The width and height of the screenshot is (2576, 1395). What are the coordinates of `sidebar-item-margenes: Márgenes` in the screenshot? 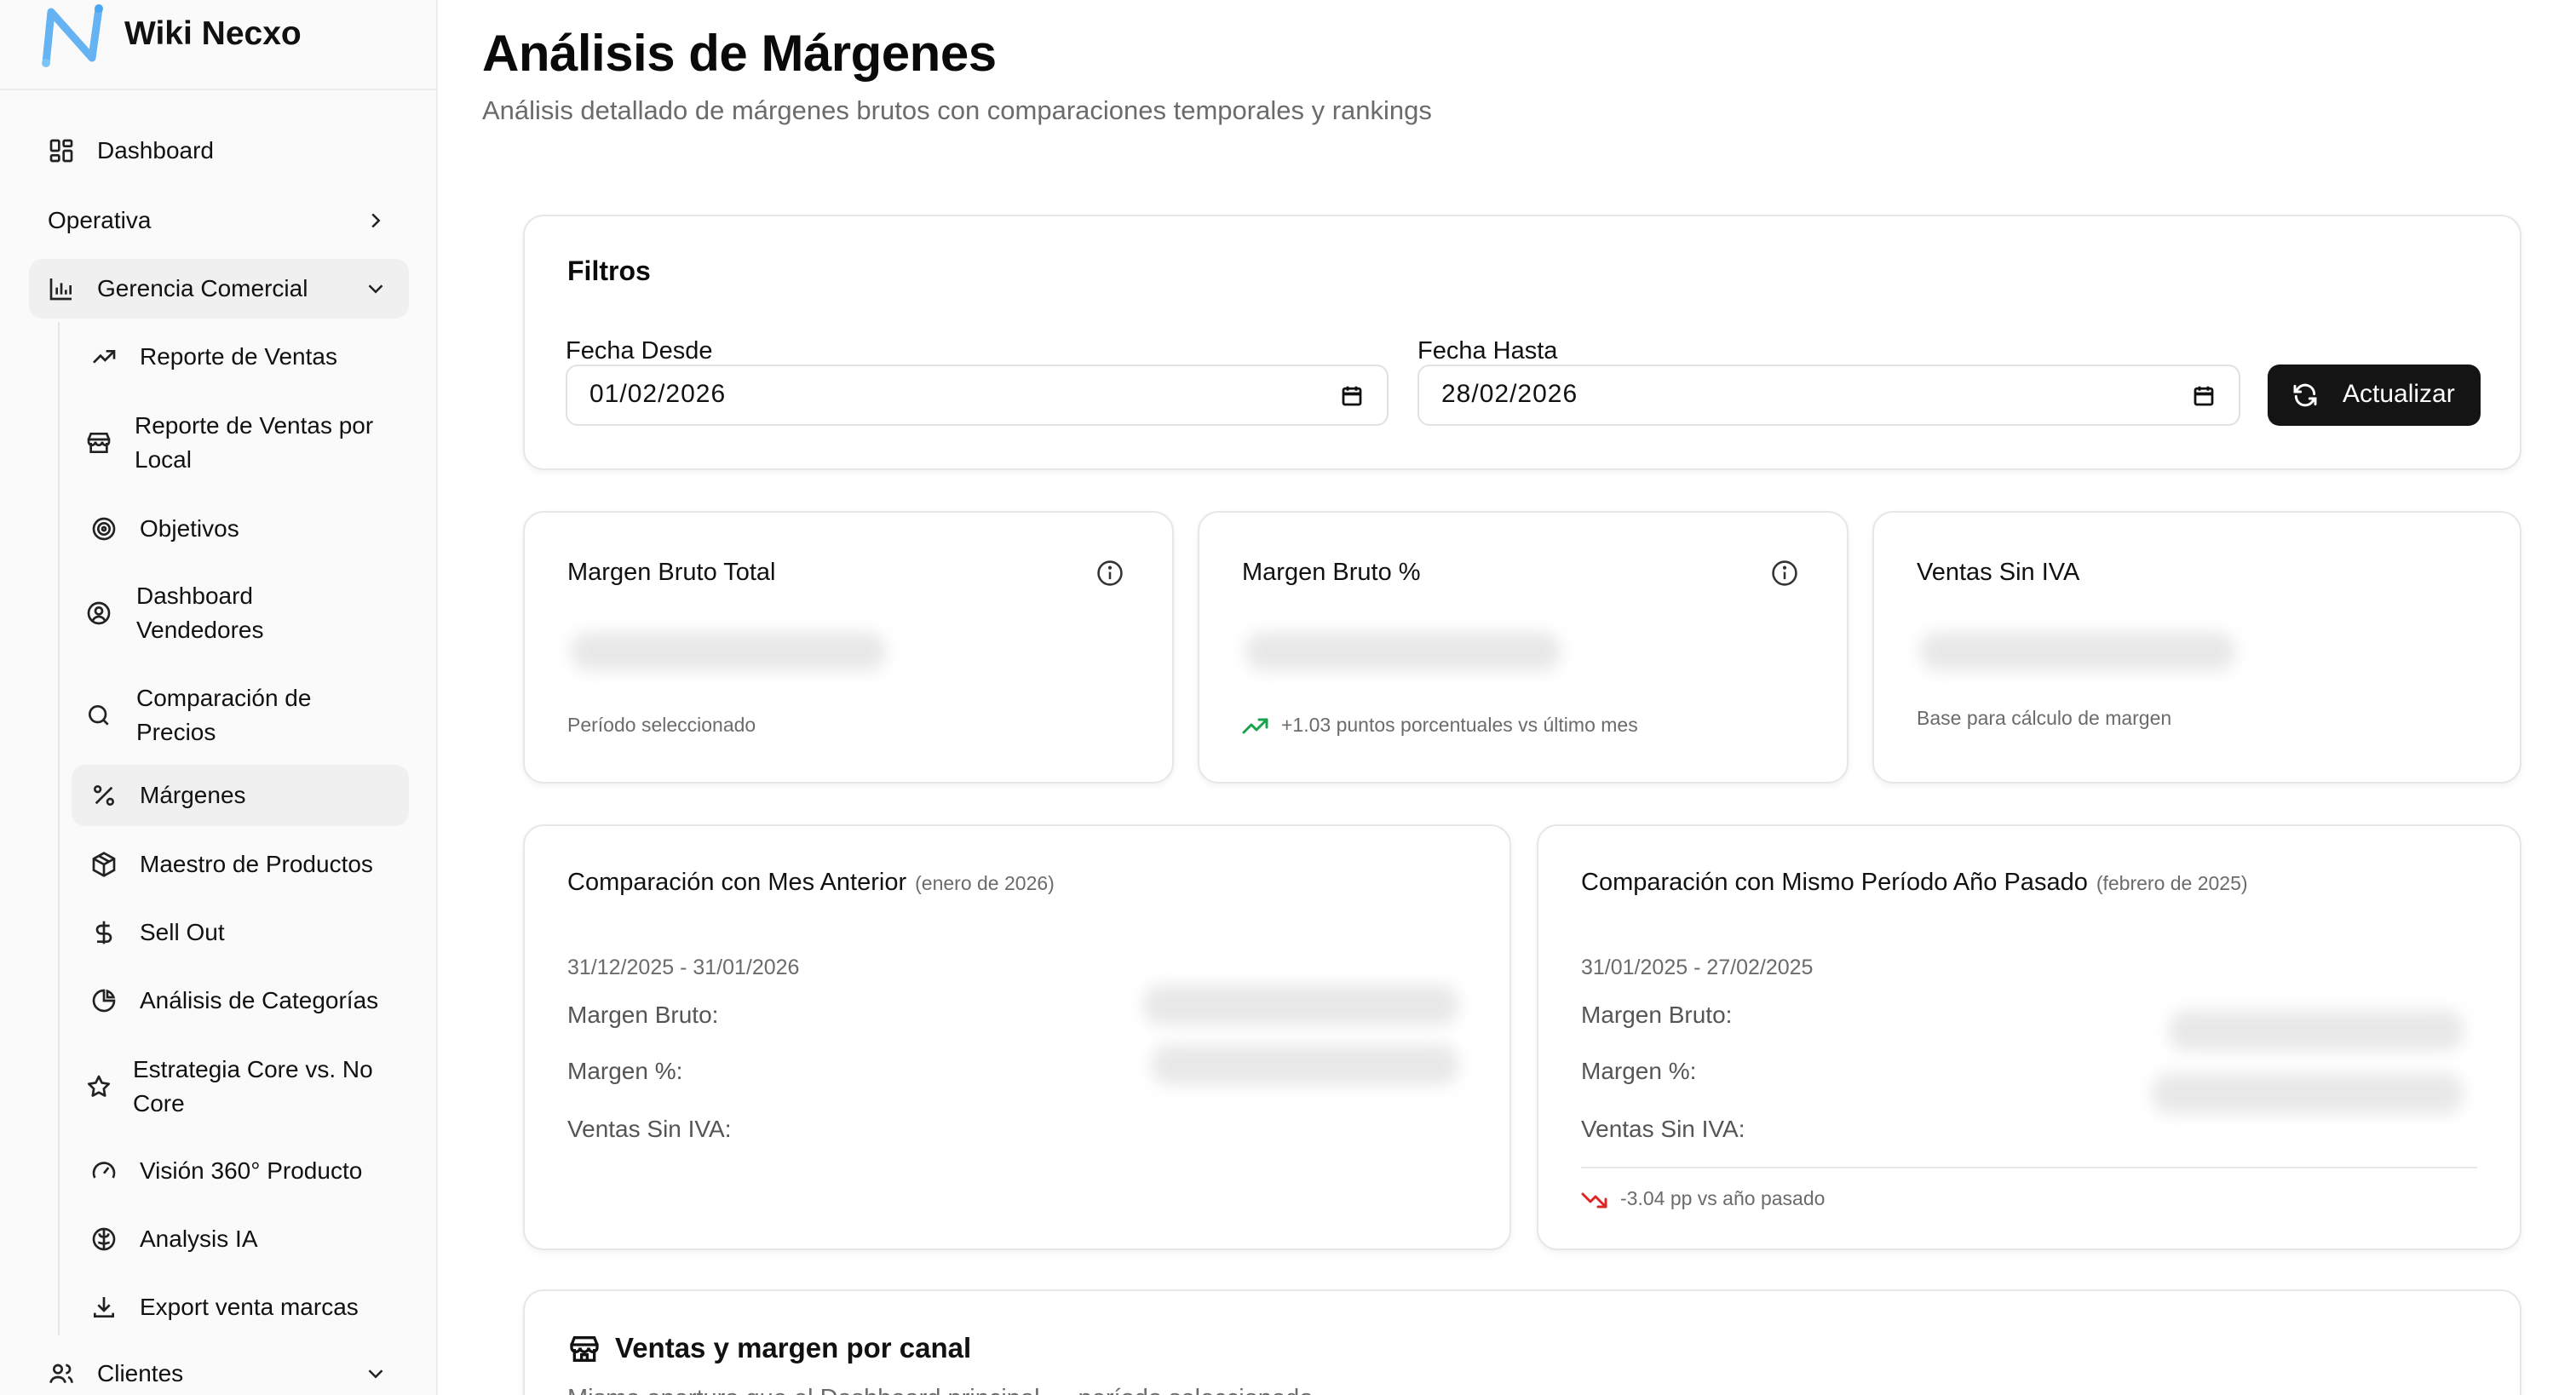 It's located at (240, 795).